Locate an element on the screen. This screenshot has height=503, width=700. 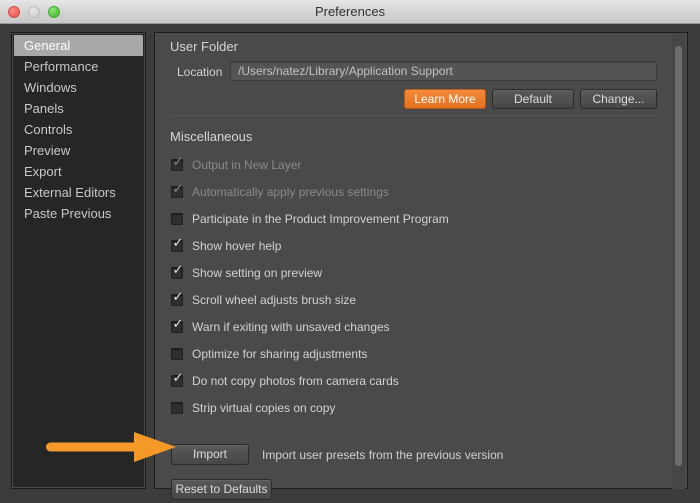
sidebar-item-export: Export is located at coordinates (78, 171).